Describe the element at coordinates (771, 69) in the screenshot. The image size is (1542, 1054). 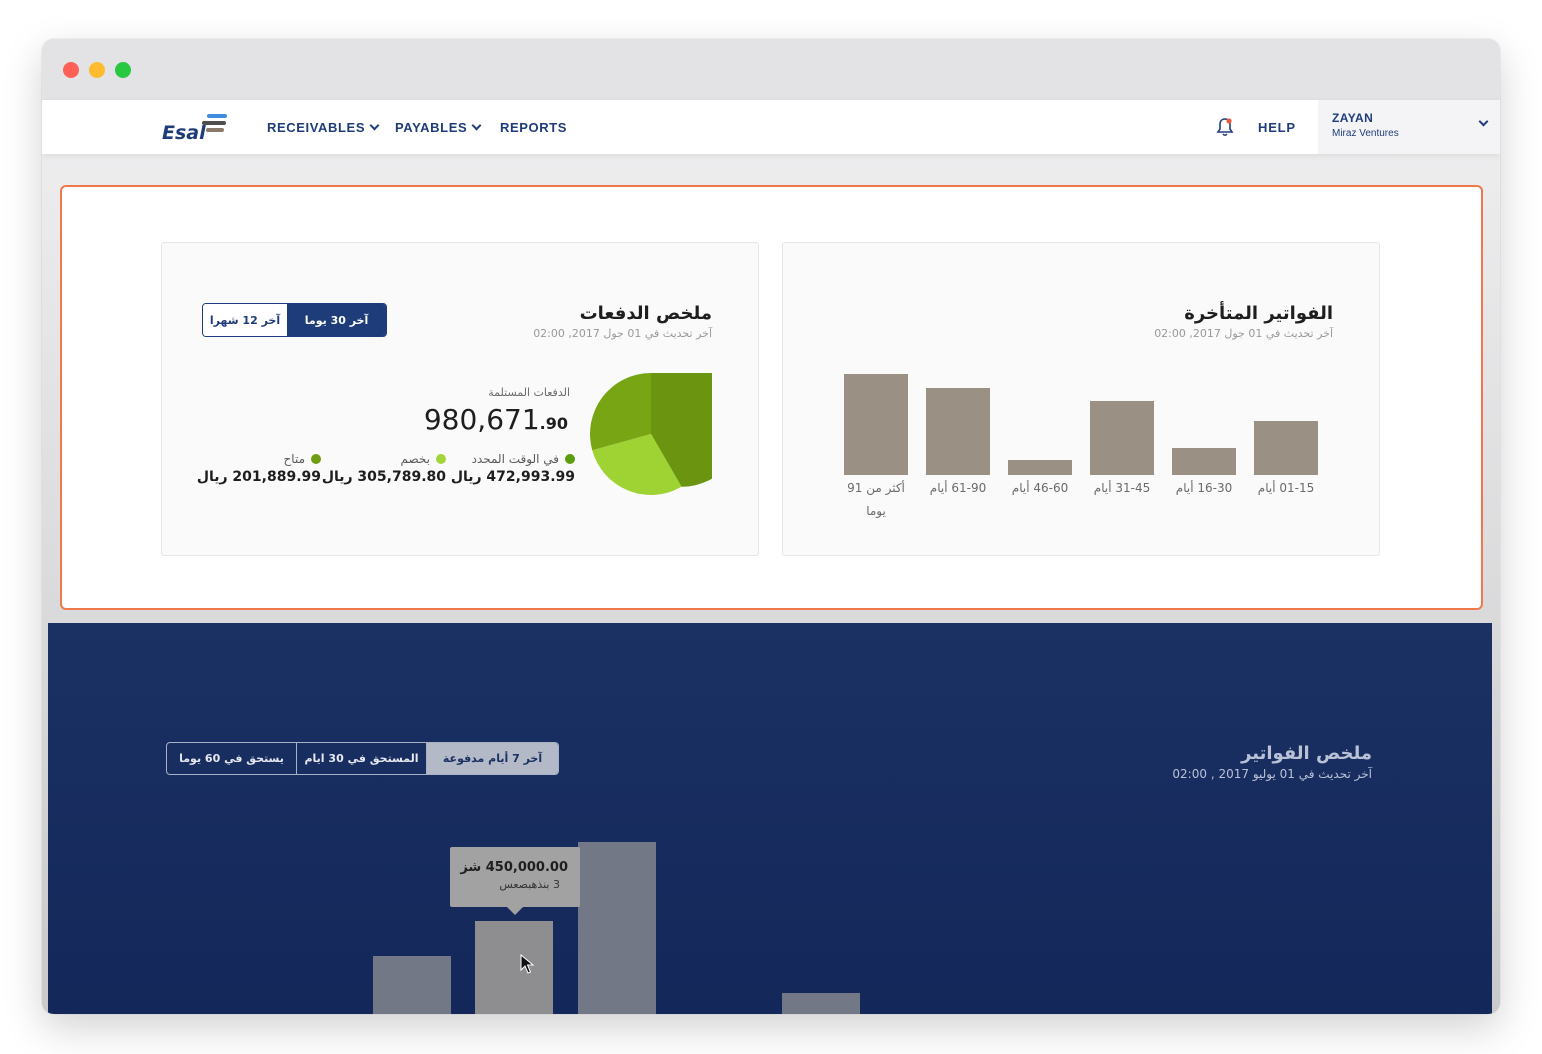
I see `window-titlebar` at that location.